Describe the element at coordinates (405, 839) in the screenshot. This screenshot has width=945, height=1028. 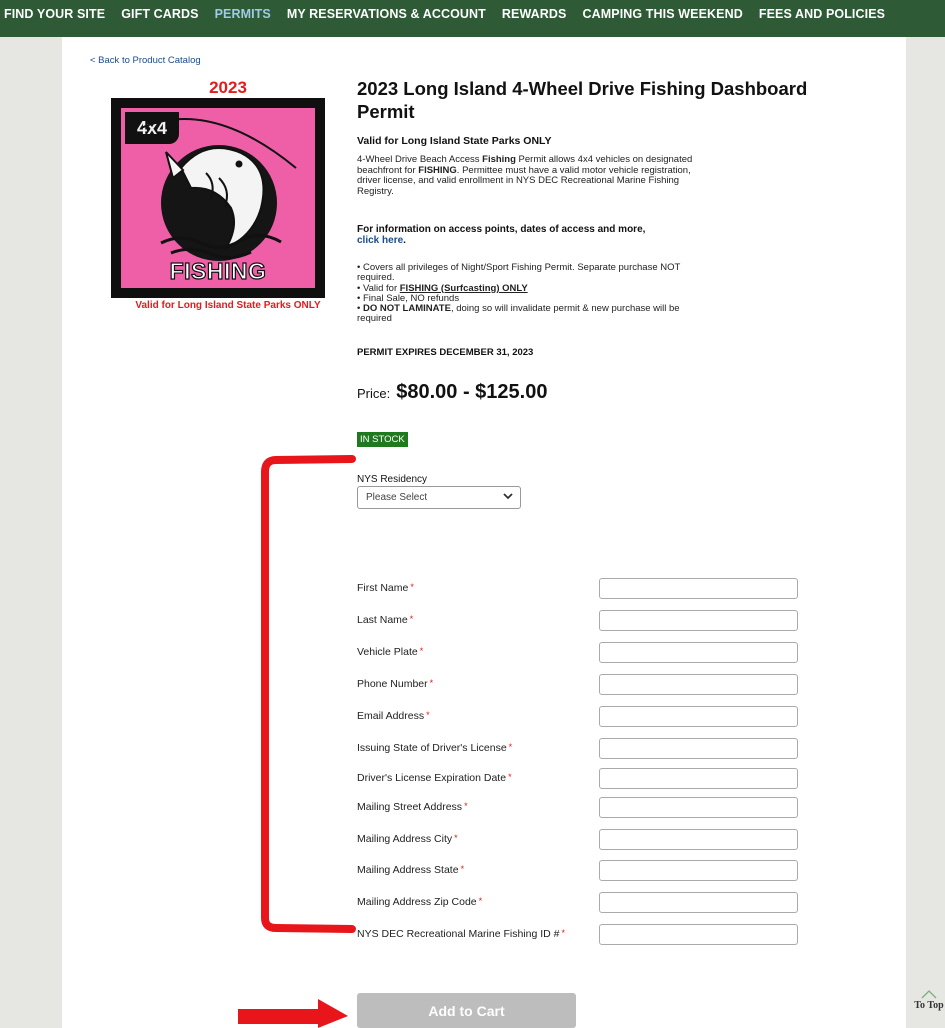
I see `field-label-text: Mailing Address City` at that location.